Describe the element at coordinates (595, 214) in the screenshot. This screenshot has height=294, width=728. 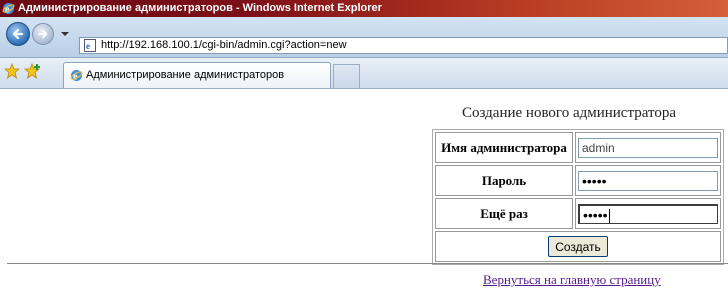
I see `confirm-mask: •••••` at that location.